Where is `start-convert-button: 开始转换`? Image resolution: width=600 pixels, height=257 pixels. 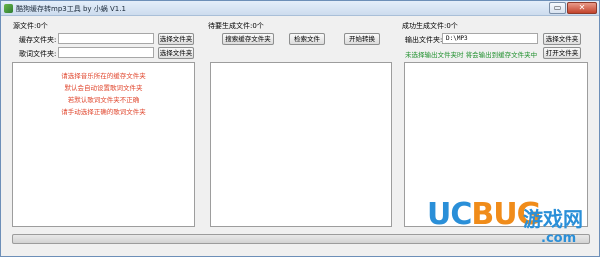
start-convert-button: 开始转换 is located at coordinates (362, 39).